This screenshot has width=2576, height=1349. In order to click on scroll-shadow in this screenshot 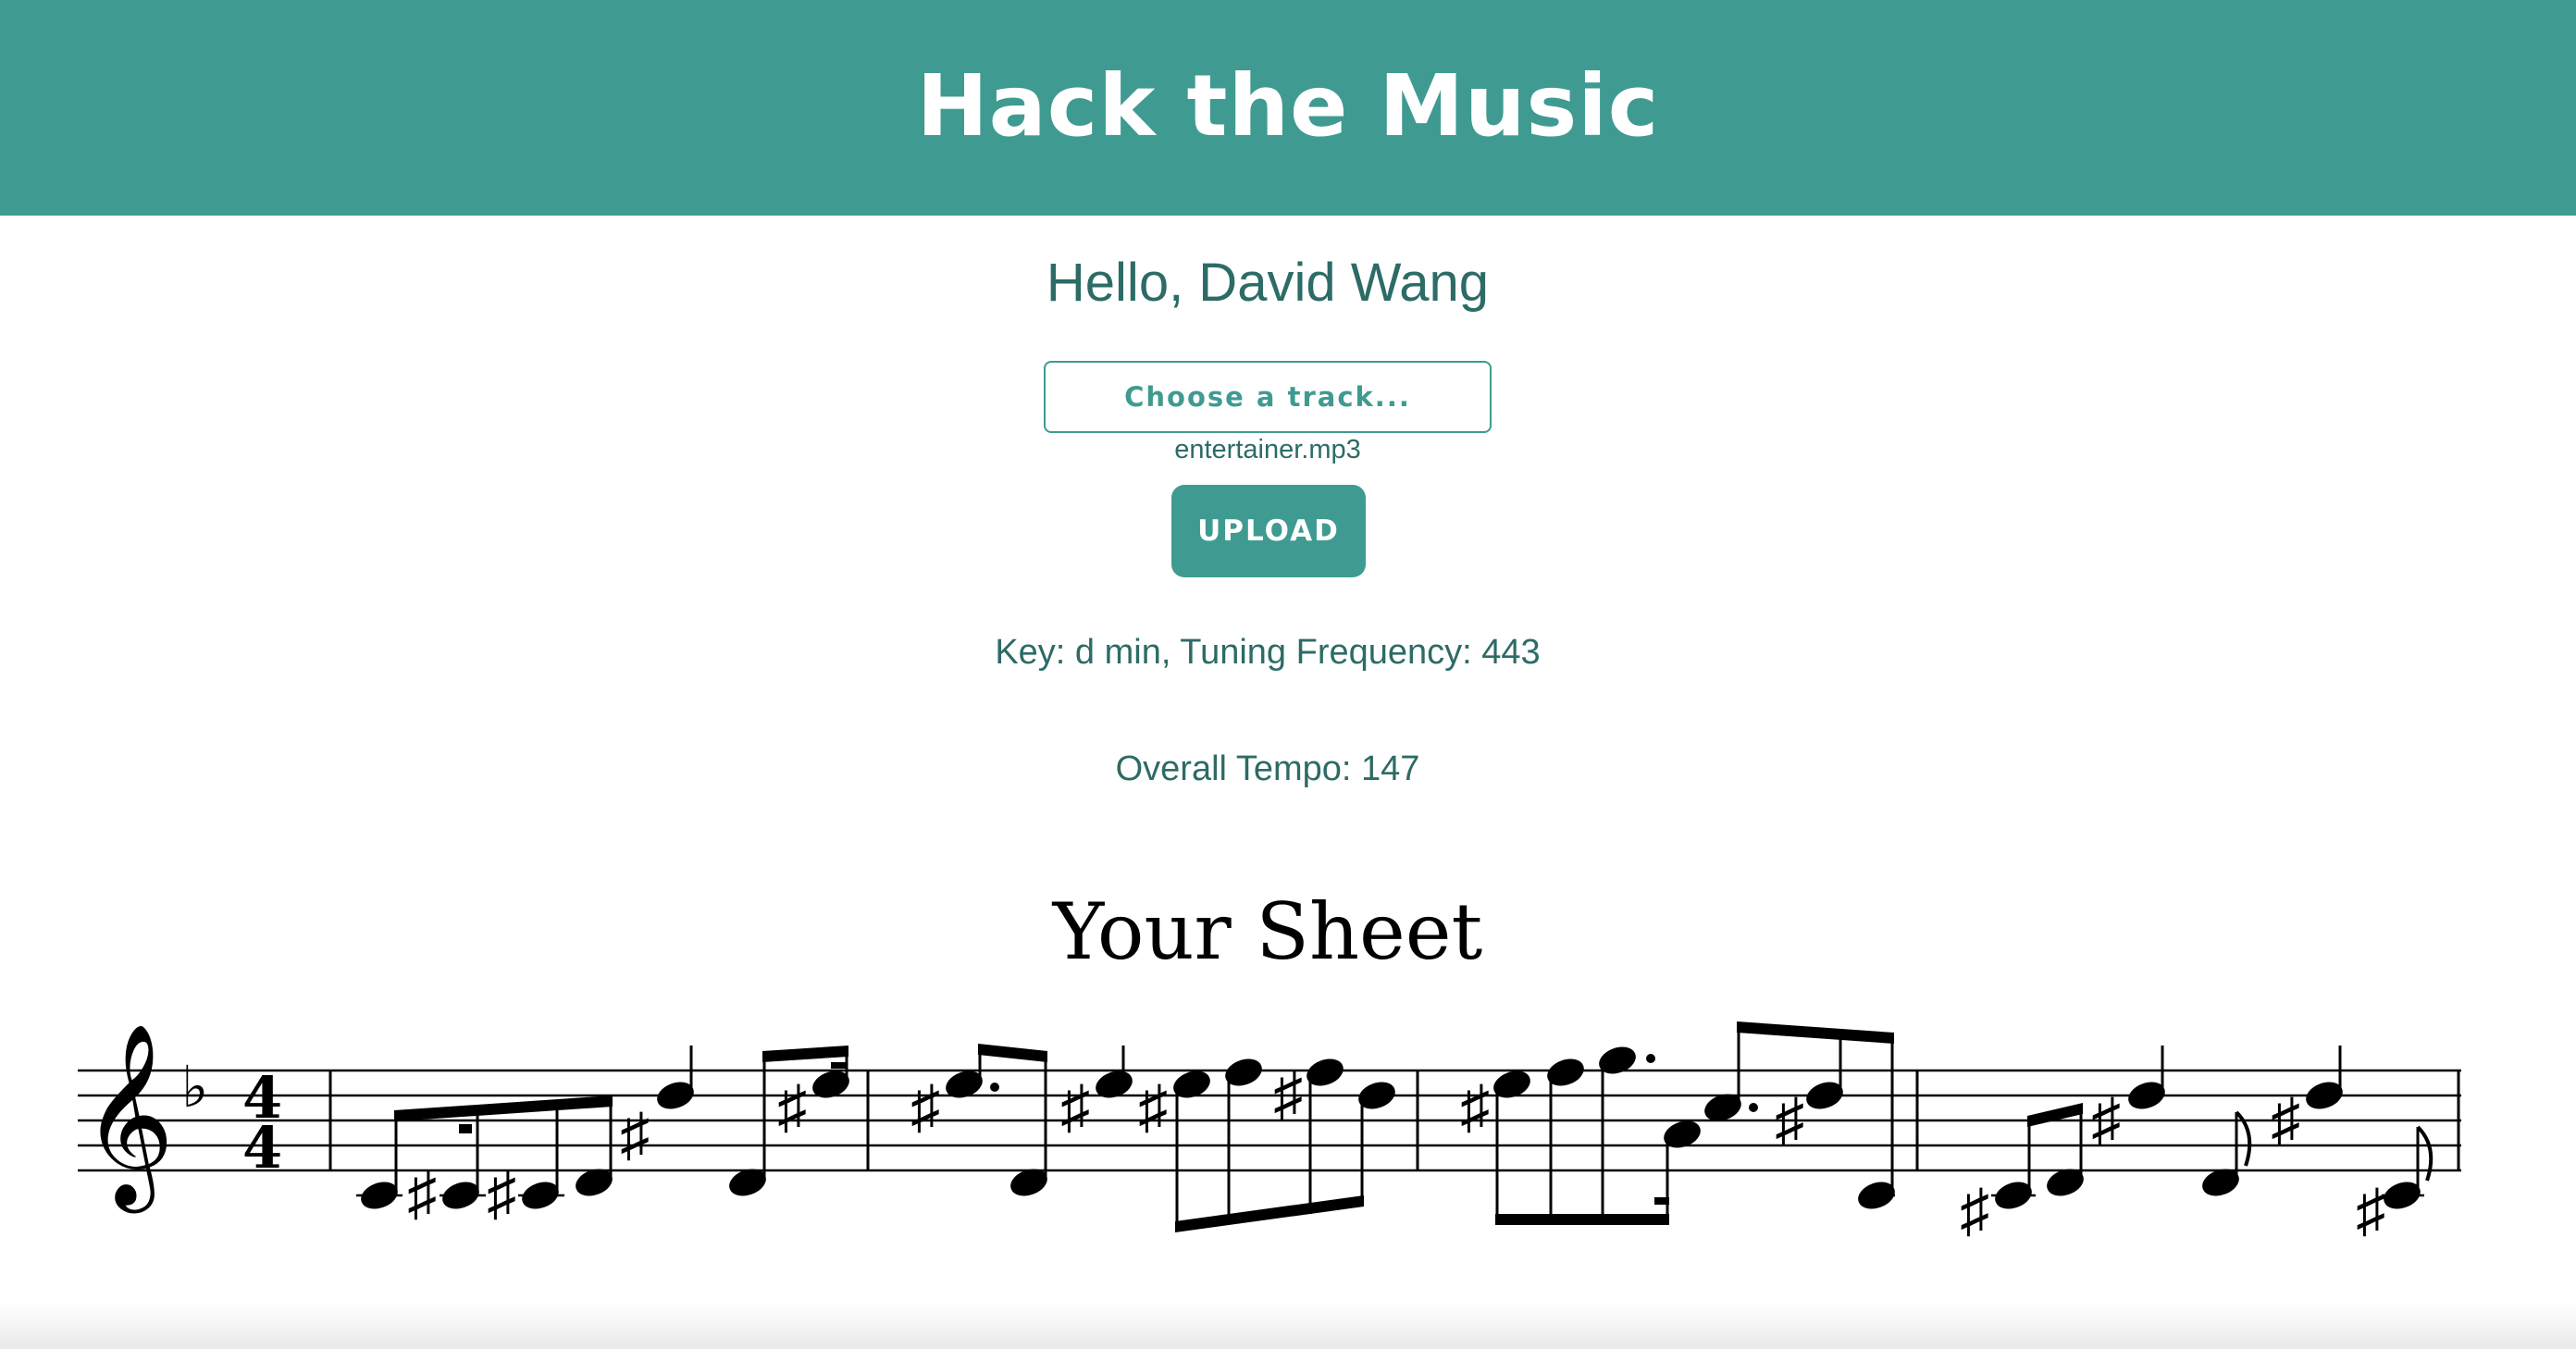, I will do `click(1288, 1326)`.